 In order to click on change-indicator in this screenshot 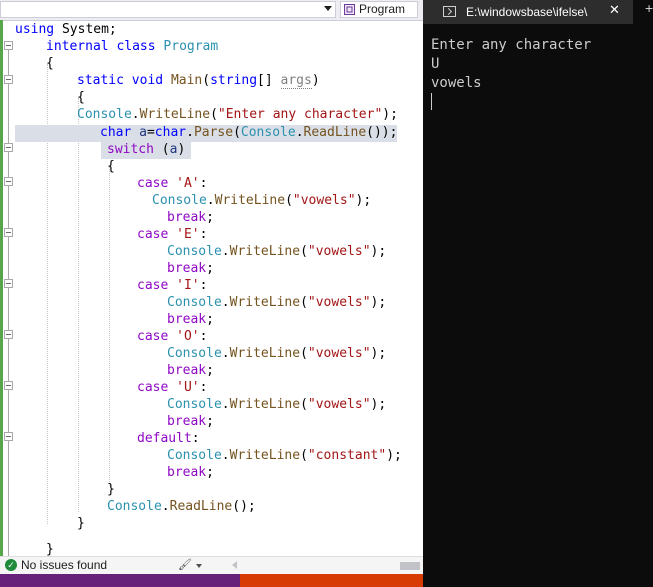, I will do `click(1, 289)`.